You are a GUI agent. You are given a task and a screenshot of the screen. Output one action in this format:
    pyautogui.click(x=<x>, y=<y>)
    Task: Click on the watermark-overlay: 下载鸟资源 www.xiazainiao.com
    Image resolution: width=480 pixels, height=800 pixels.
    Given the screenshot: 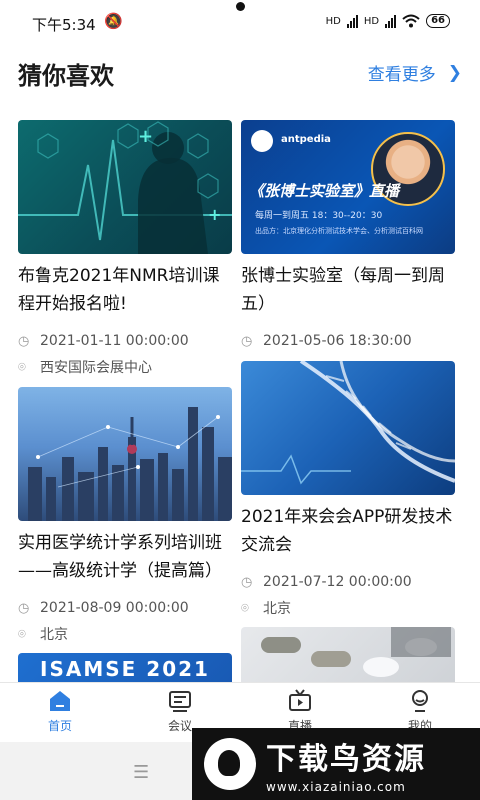 What is the action you would take?
    pyautogui.click(x=336, y=764)
    